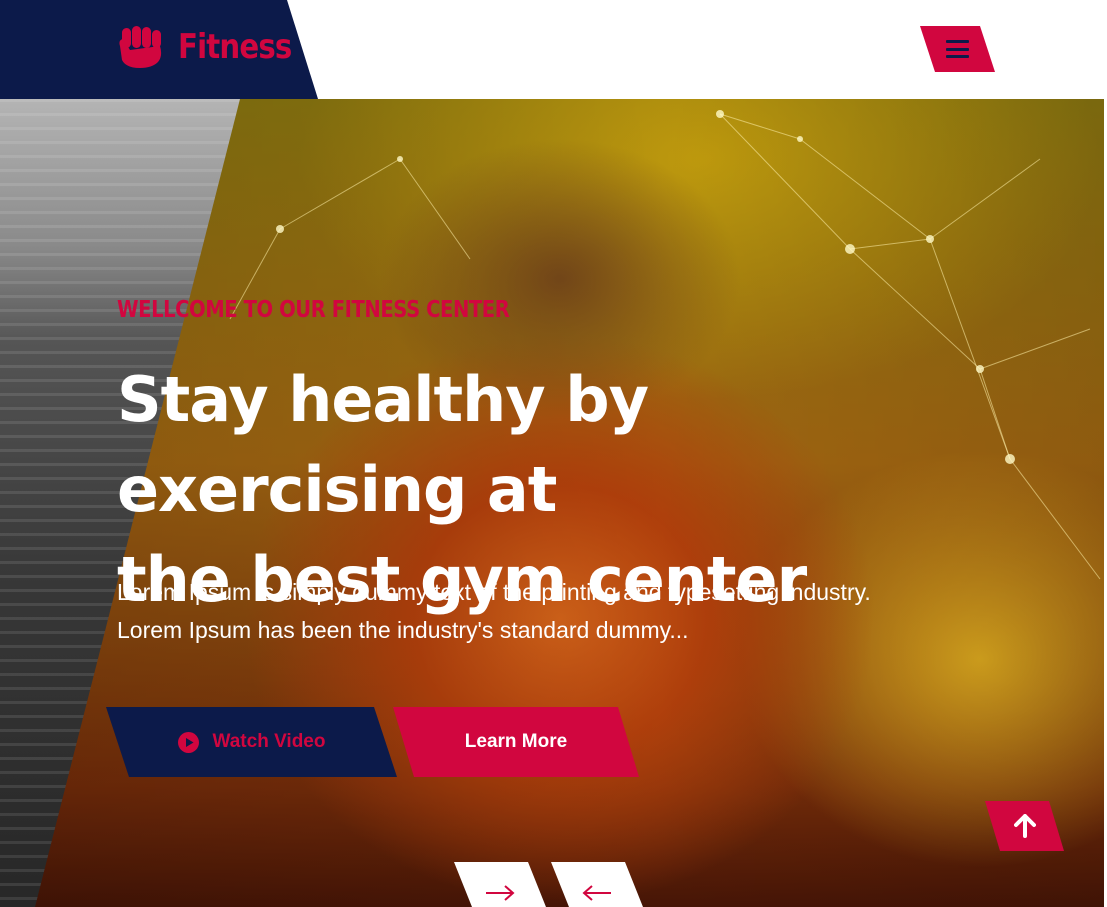 The width and height of the screenshot is (1107, 907). What do you see at coordinates (553, 49) in the screenshot?
I see `site-header: Fitness` at bounding box center [553, 49].